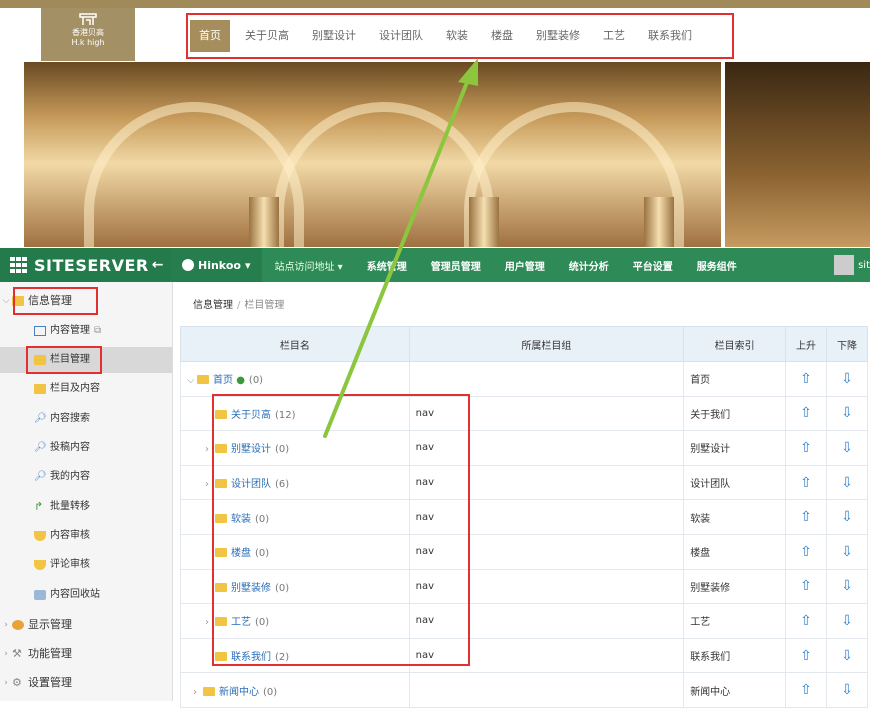  I want to click on sidebar-group-functions: › ⚒ 功能管理, so click(86, 654).